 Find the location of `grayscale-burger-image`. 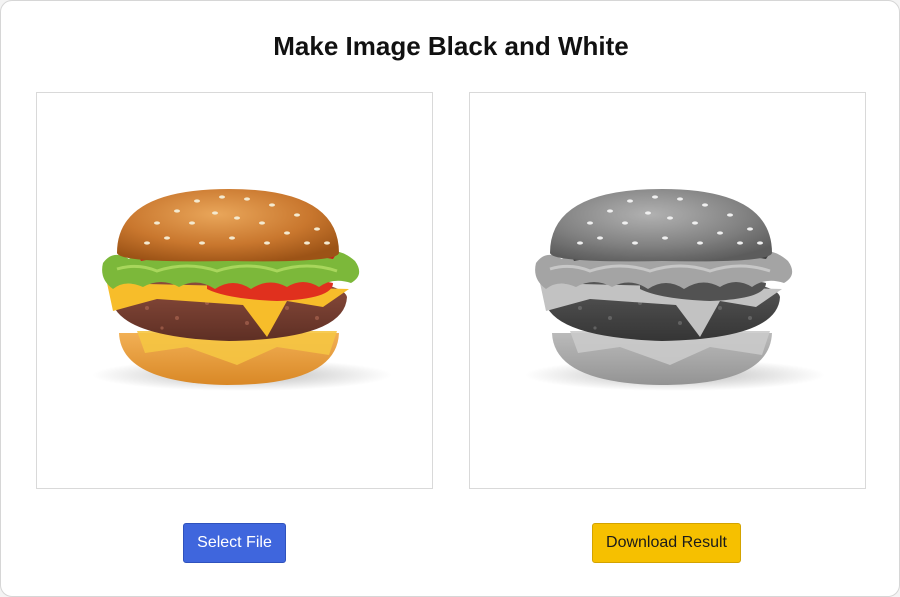

grayscale-burger-image is located at coordinates (675, 290).